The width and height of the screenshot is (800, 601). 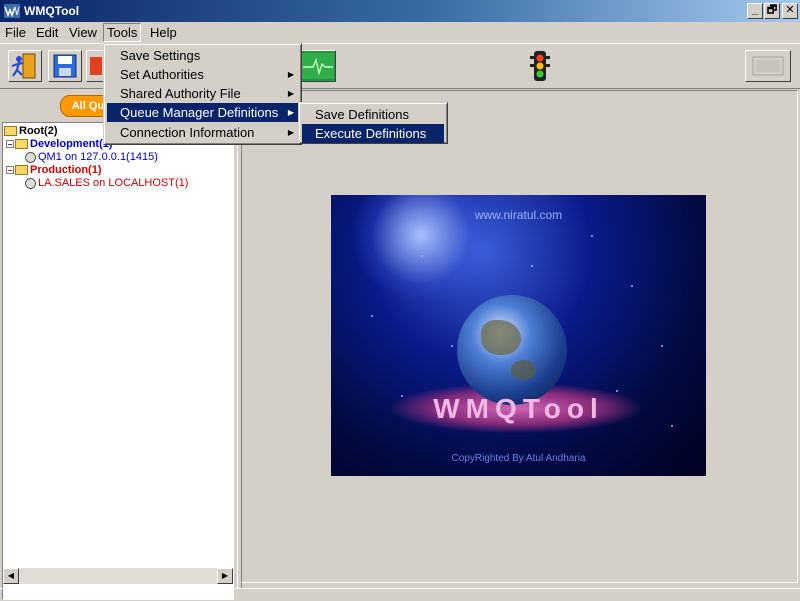 I want to click on monitor-button, so click(x=318, y=66).